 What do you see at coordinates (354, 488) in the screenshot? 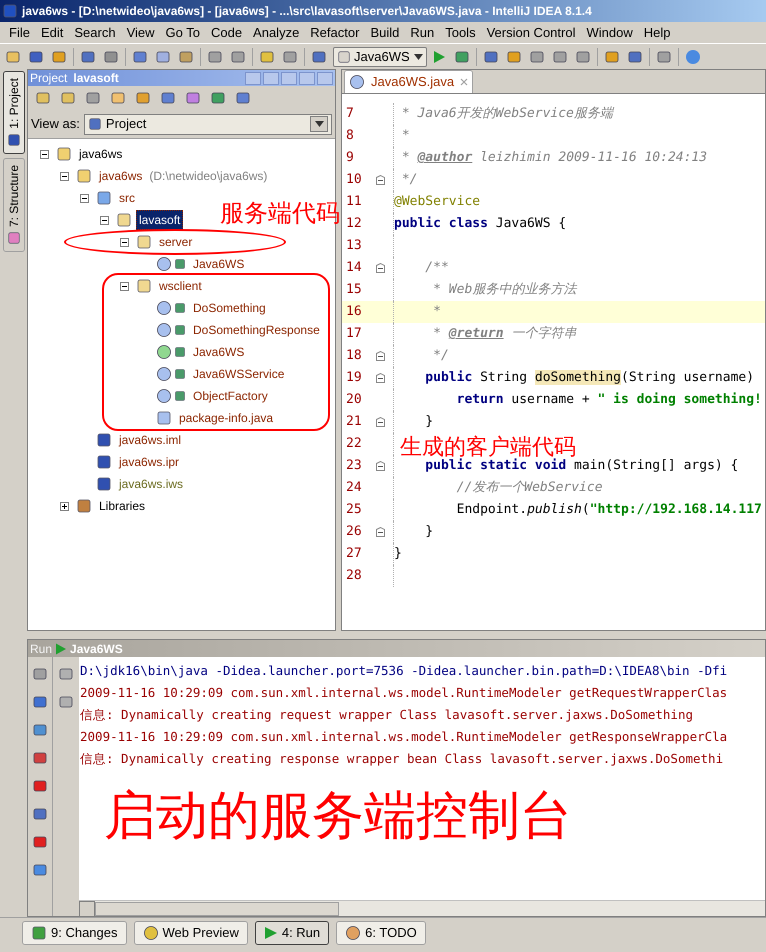
I see `line-number: 24` at bounding box center [354, 488].